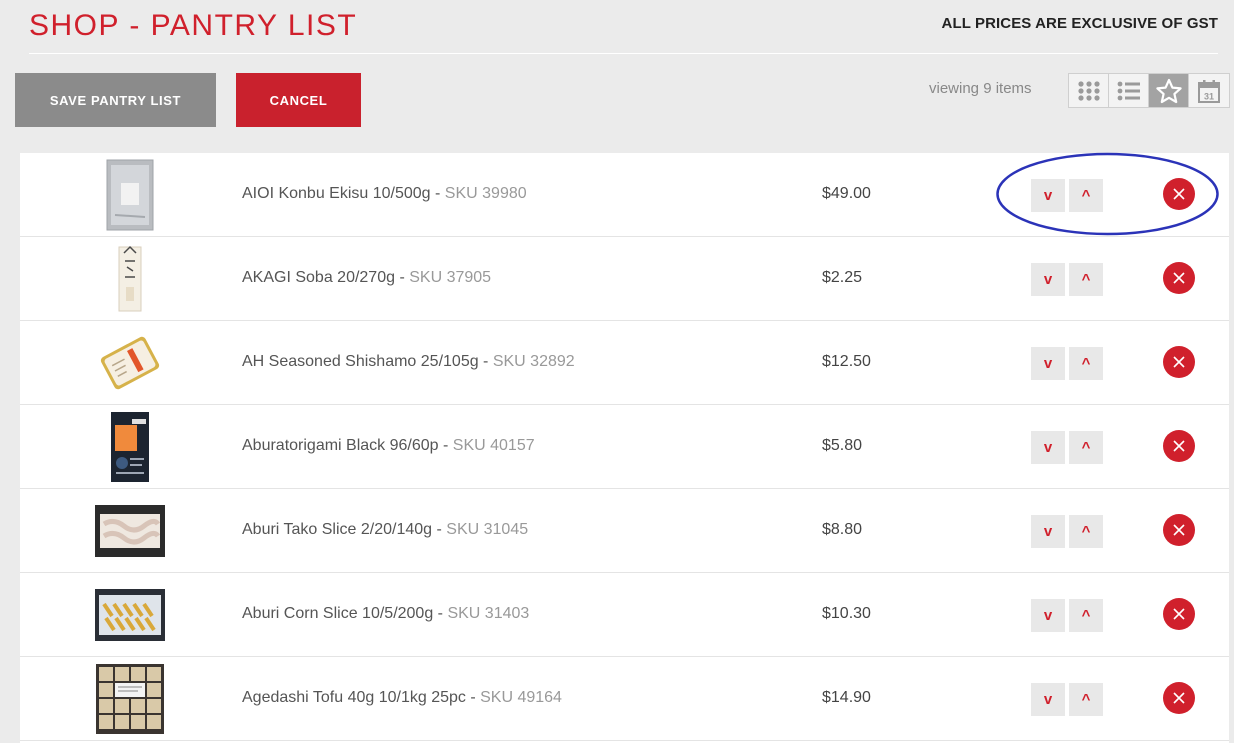 This screenshot has width=1234, height=743. Describe the element at coordinates (842, 277) in the screenshot. I see `product-price: $2.25` at that location.